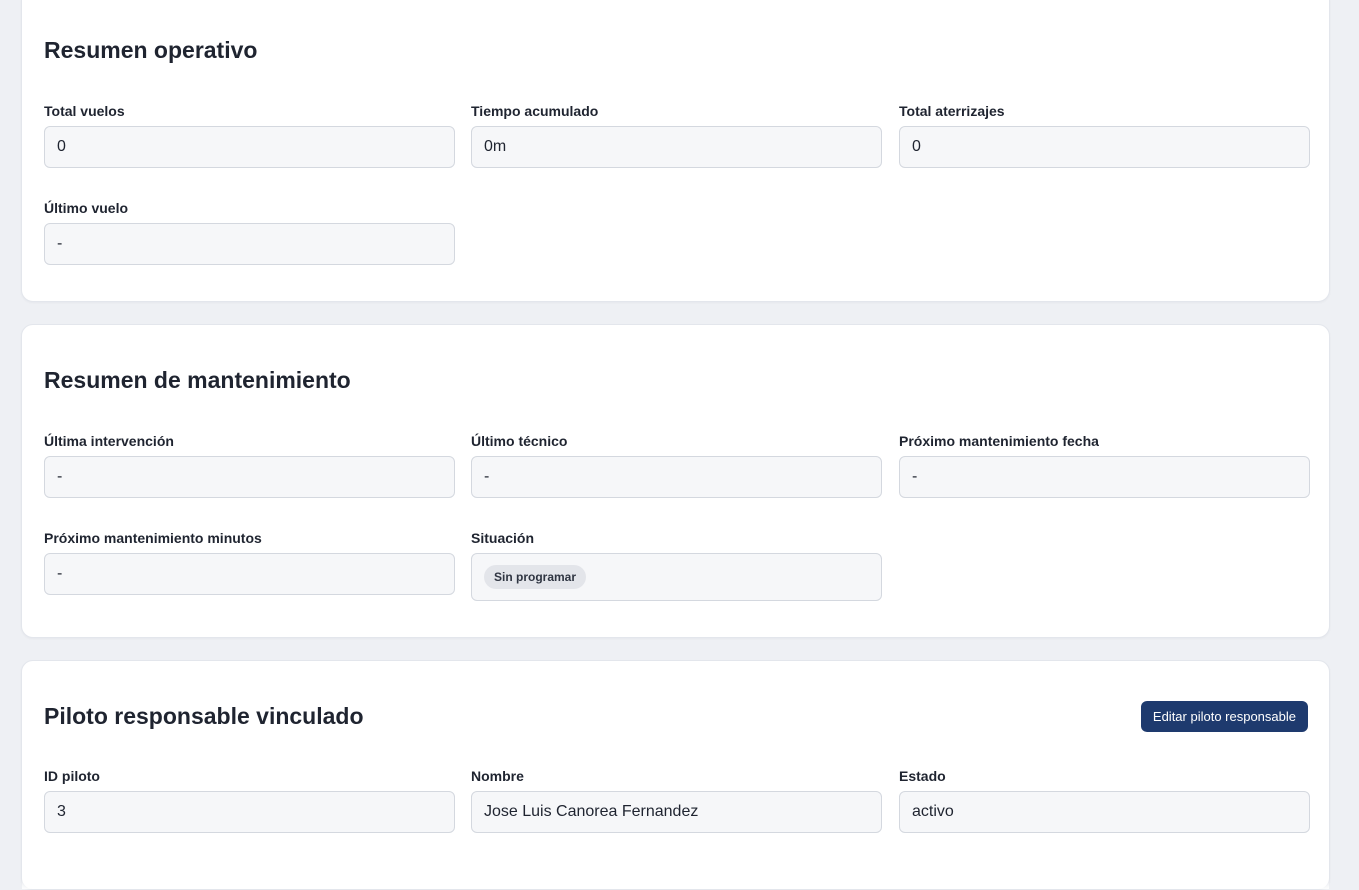  What do you see at coordinates (675, 884) in the screenshot?
I see `scroll-fade-overlay` at bounding box center [675, 884].